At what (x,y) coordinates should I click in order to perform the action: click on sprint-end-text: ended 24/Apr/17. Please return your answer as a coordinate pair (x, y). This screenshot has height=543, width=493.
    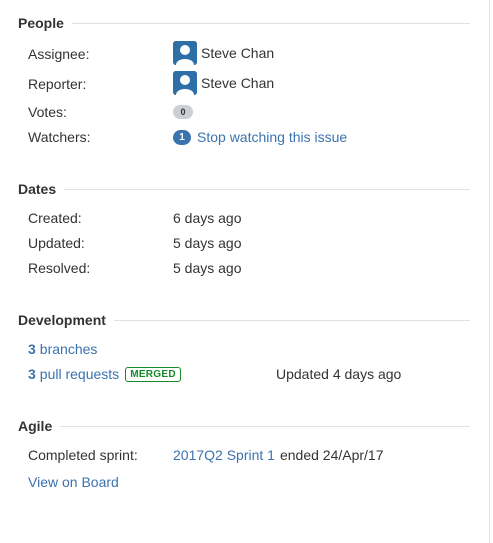
    Looking at the image, I should click on (331, 455).